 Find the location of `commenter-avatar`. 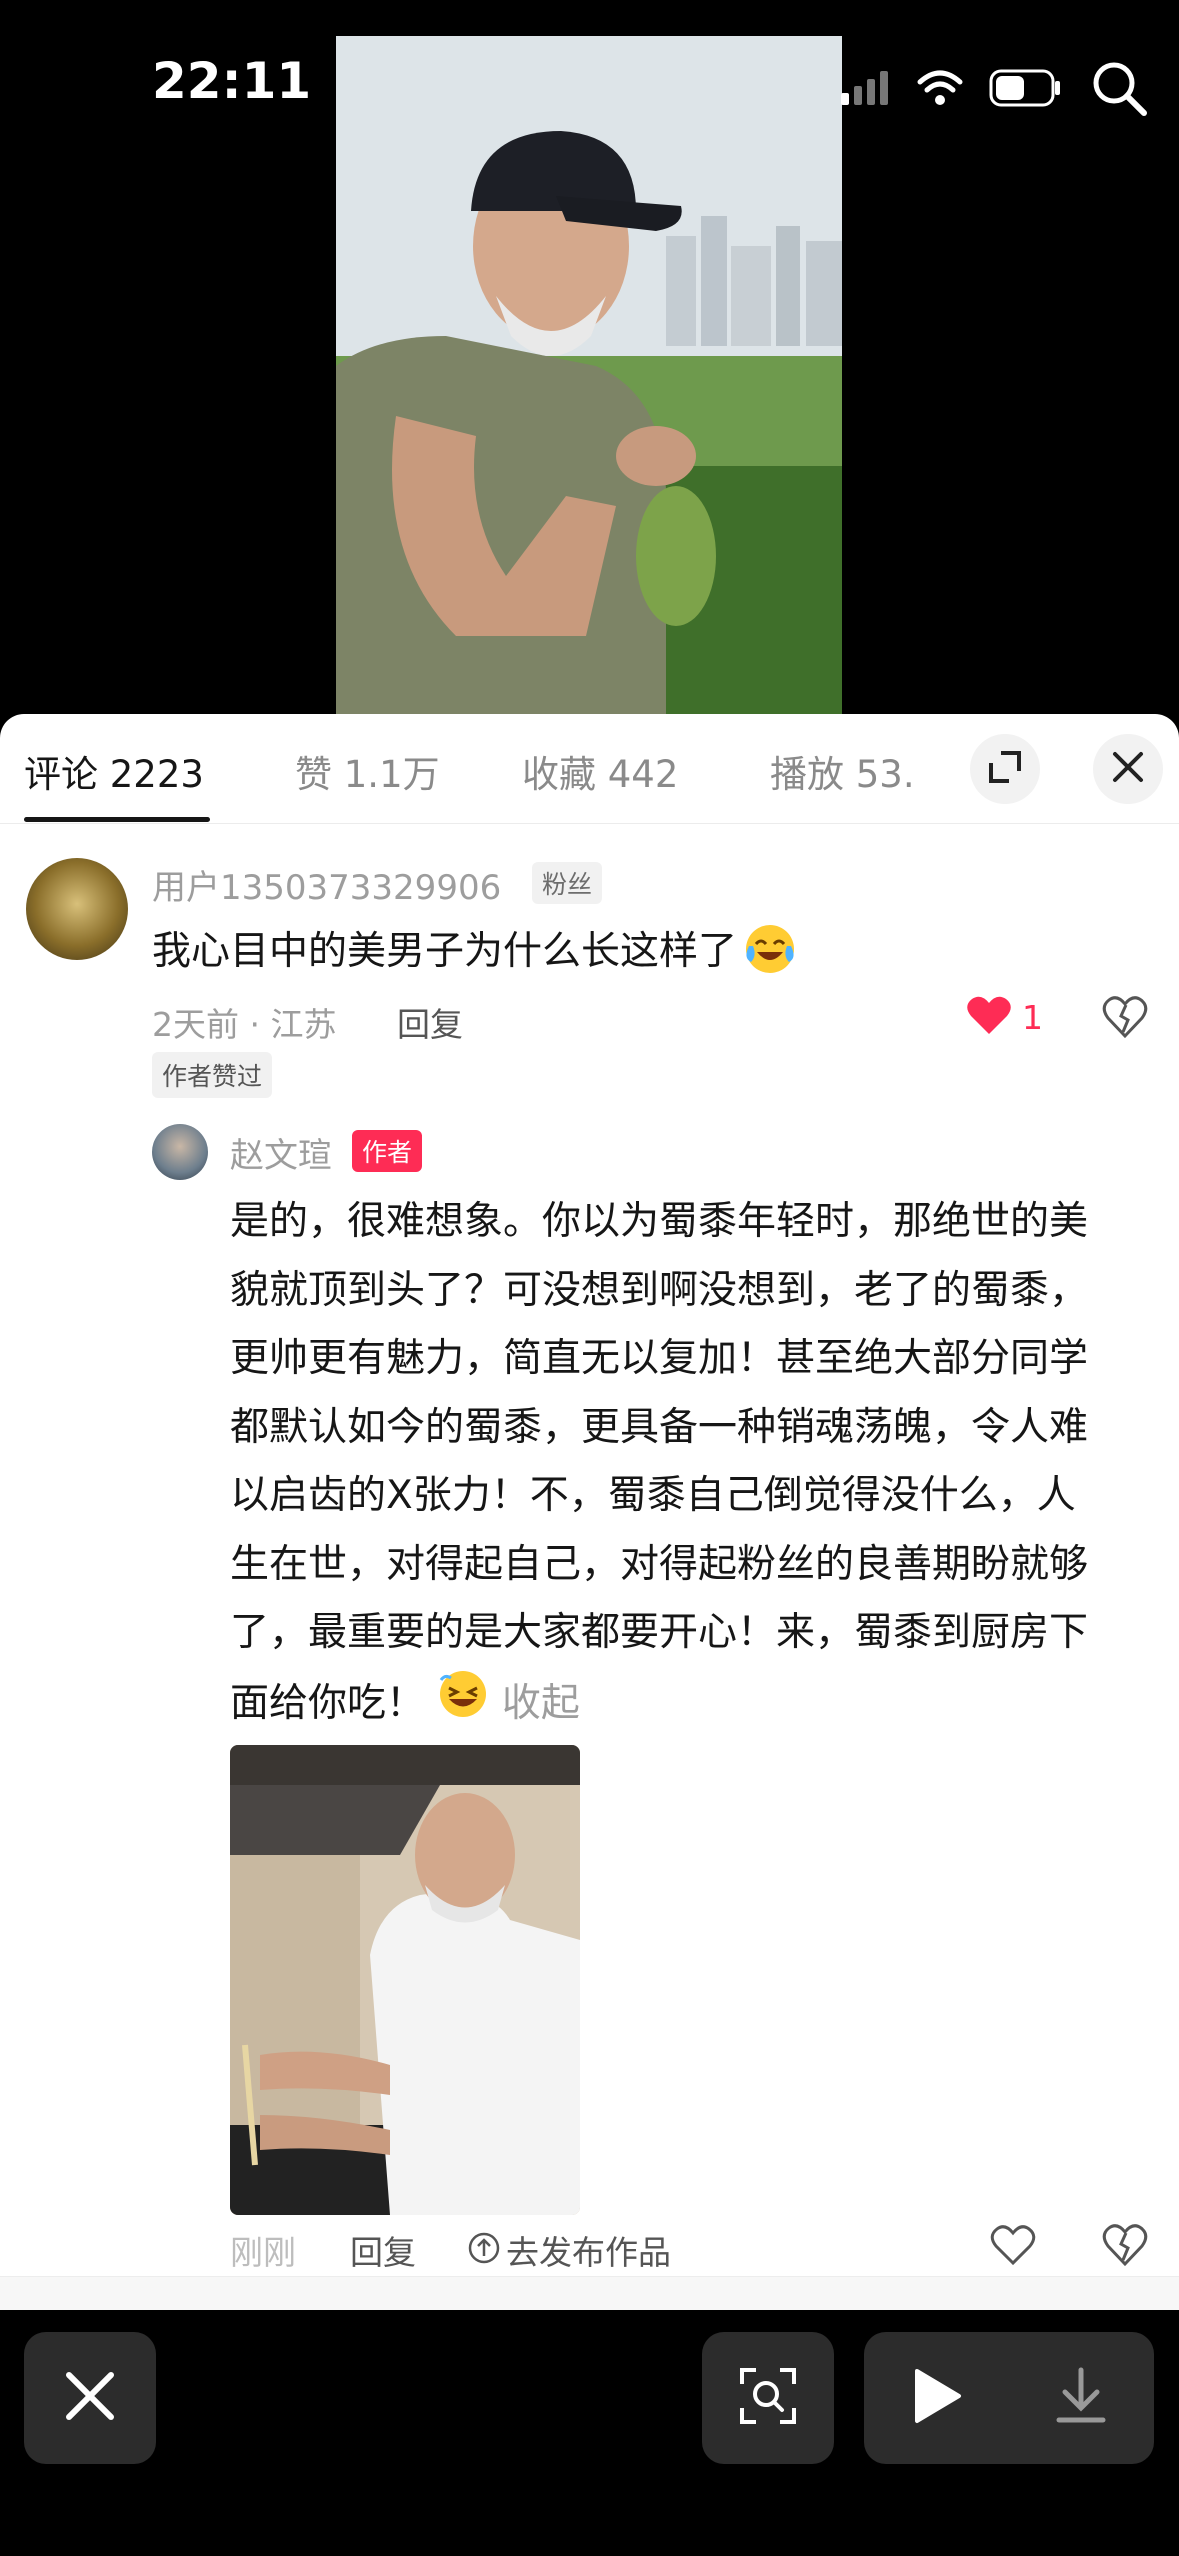

commenter-avatar is located at coordinates (77, 909).